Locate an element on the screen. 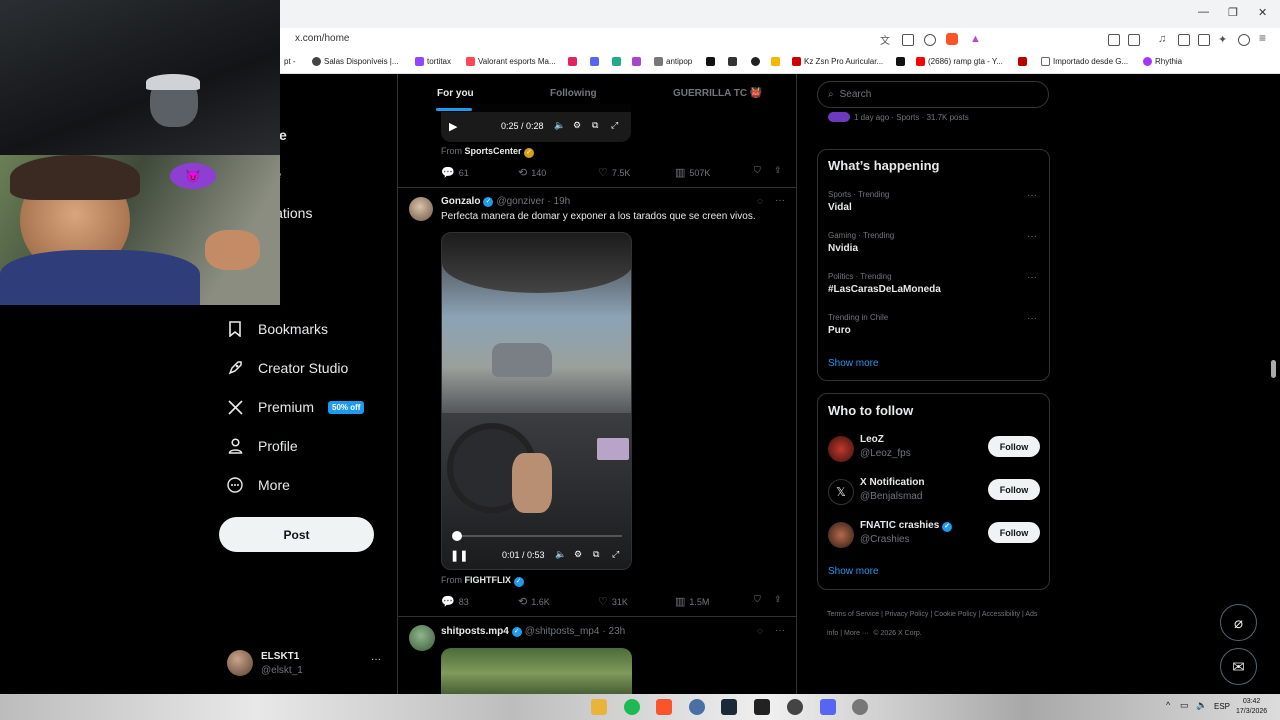  cast-icon is located at coordinates (908, 40).